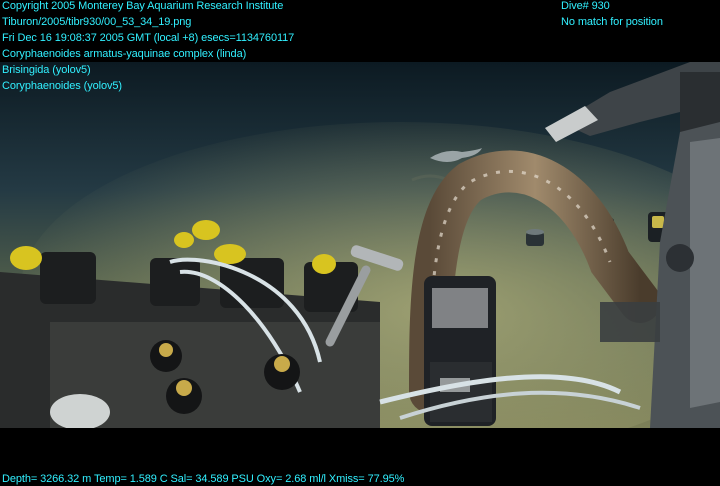 The width and height of the screenshot is (720, 486). What do you see at coordinates (97, 22) in the screenshot?
I see `image-path-line: Tiburon/2005/tibr930/00_53_34_19.png` at bounding box center [97, 22].